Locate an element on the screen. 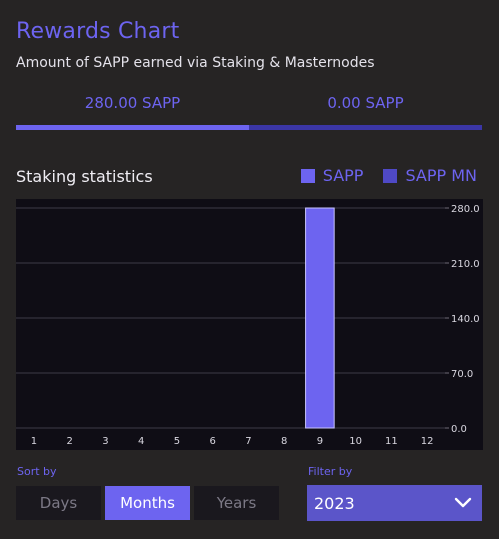  x-tick-label: 11 is located at coordinates (391, 441).